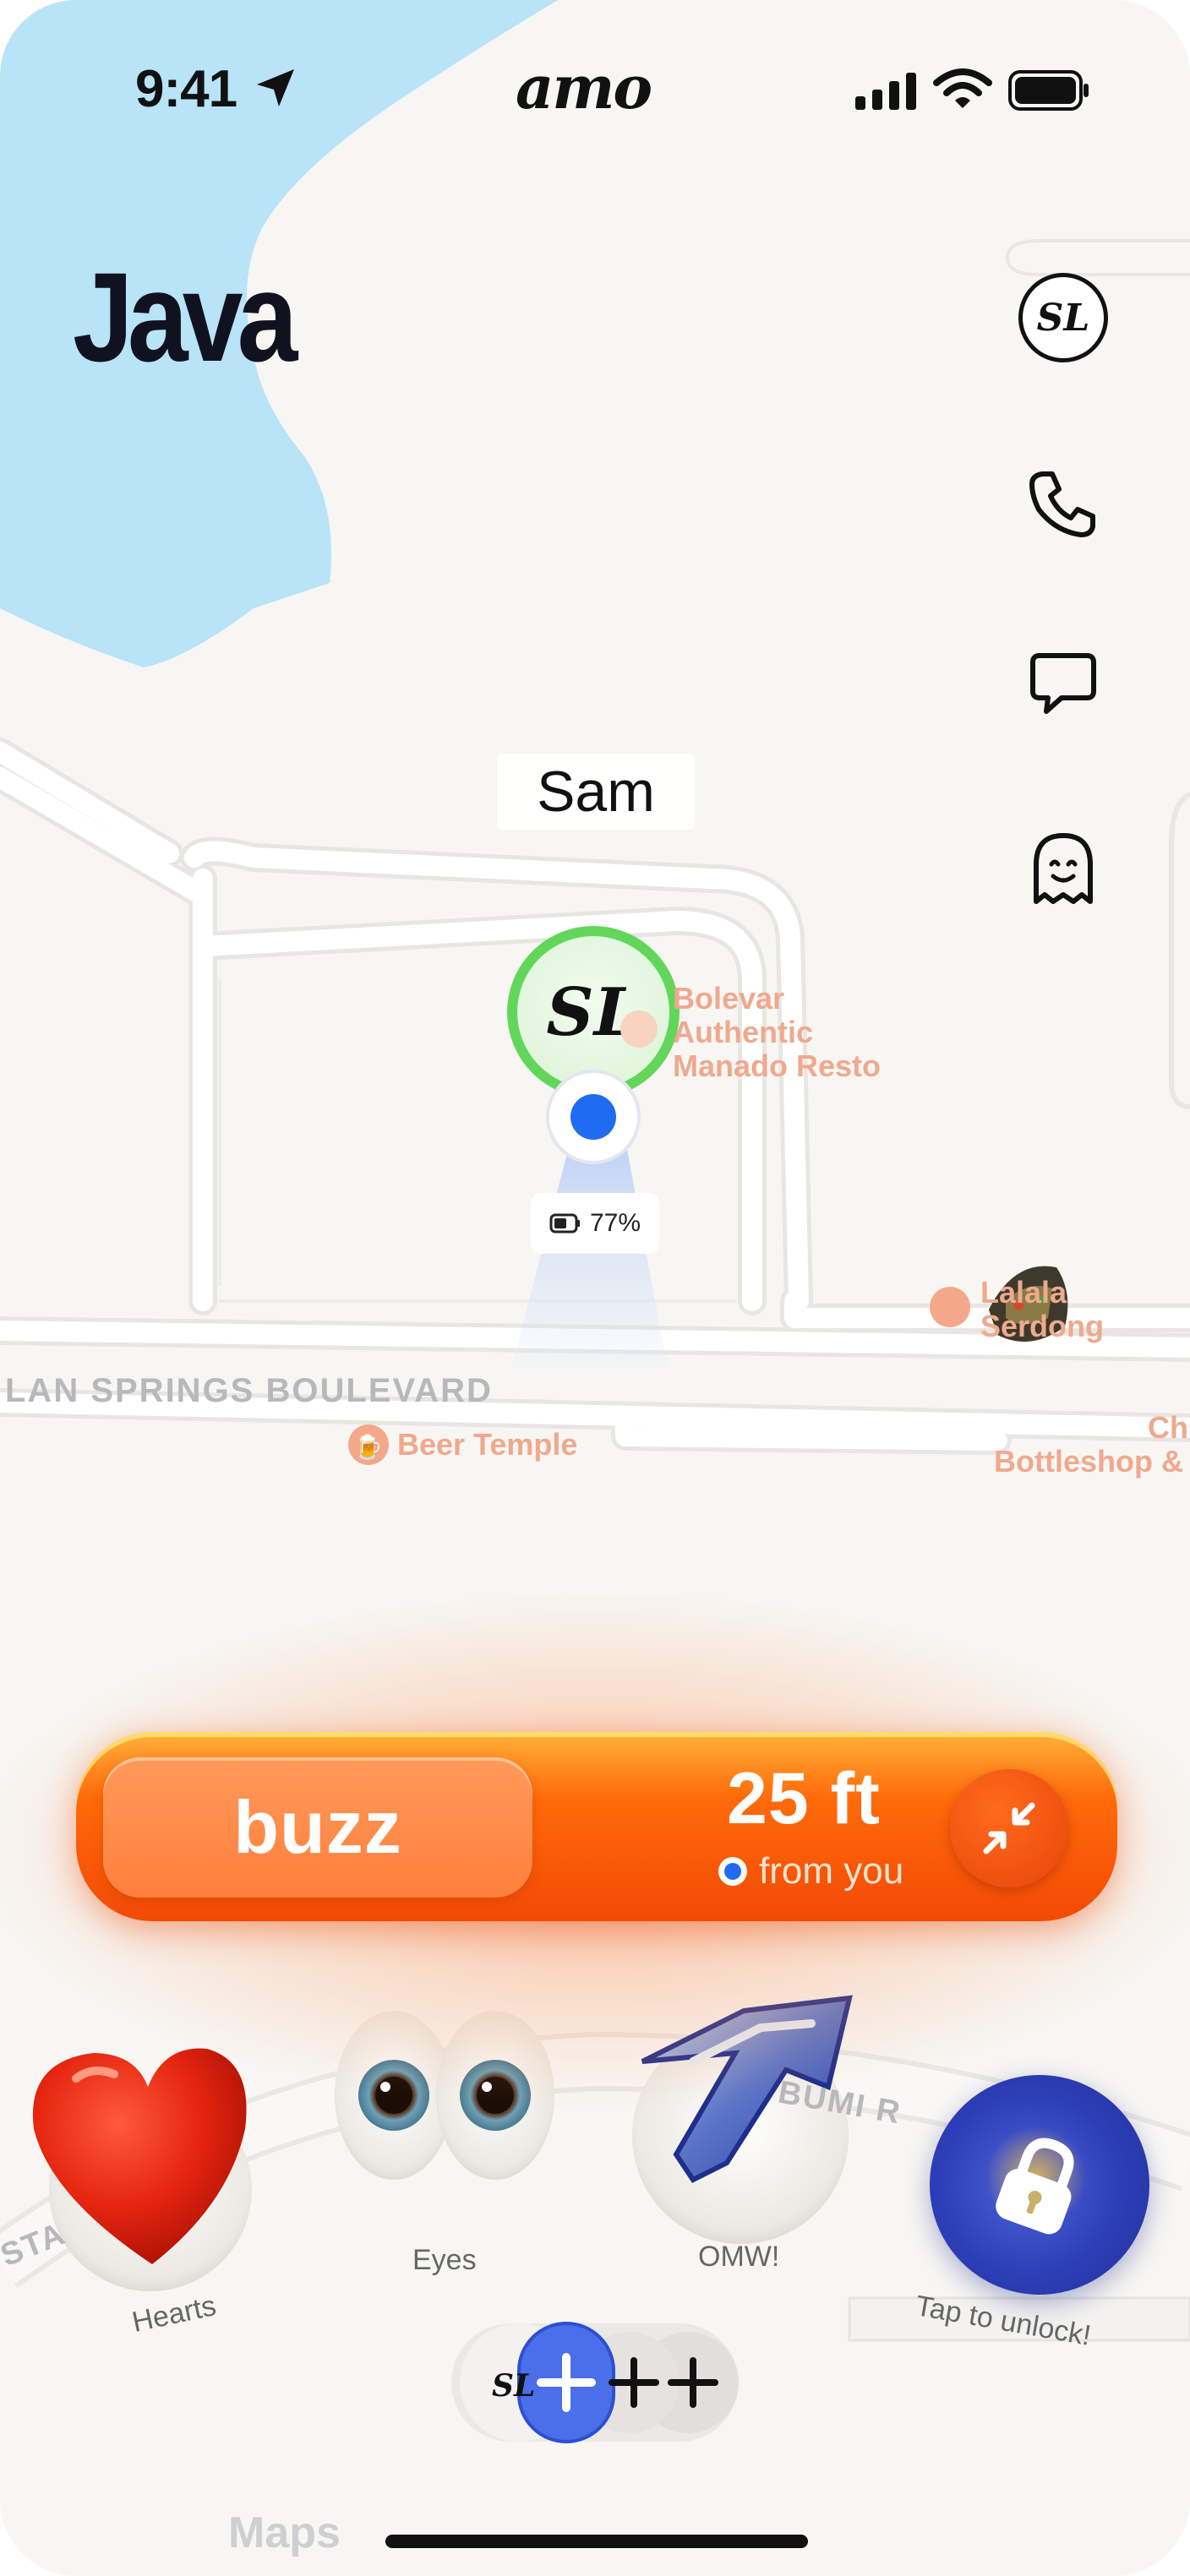 Image resolution: width=1190 pixels, height=2576 pixels. Describe the element at coordinates (1169, 1427) in the screenshot. I see `poi-chill-line1: Chill` at that location.